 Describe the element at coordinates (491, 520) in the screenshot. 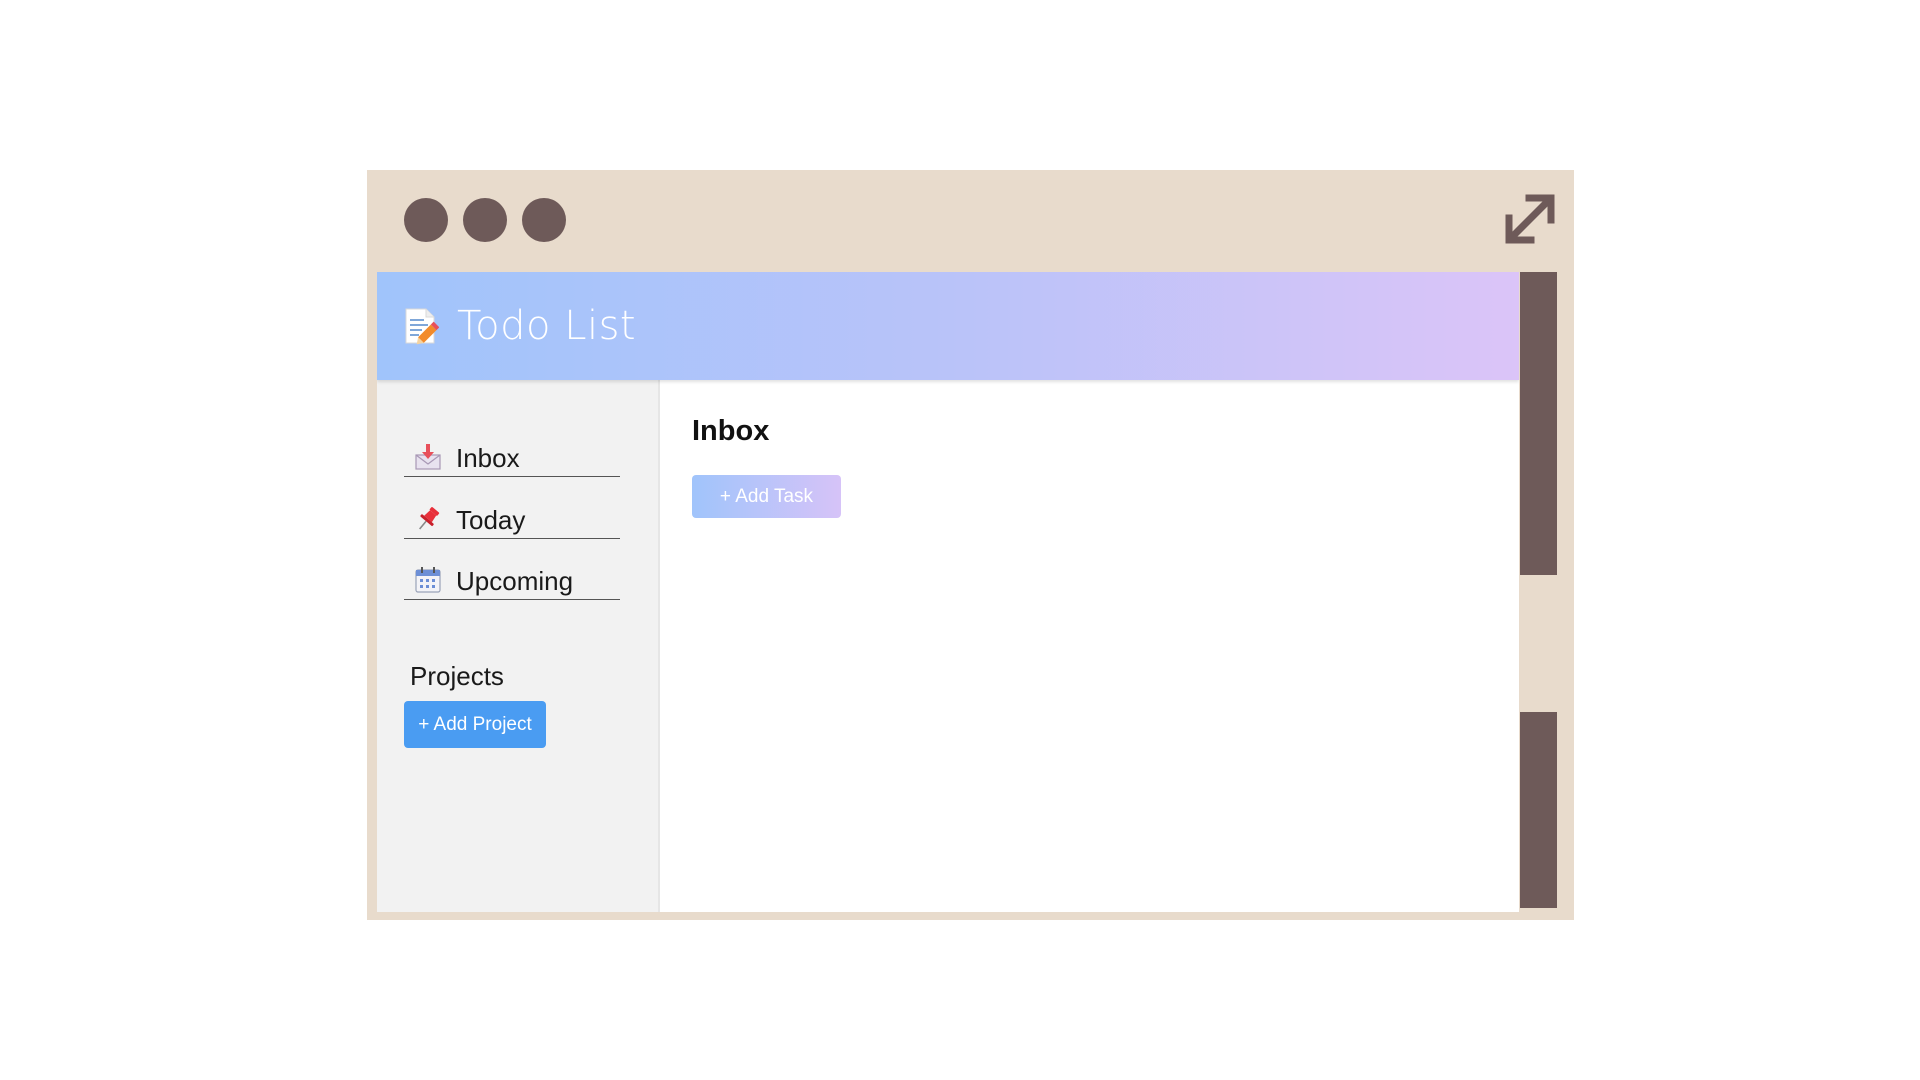

I see `sidebar-item-label: Today` at that location.